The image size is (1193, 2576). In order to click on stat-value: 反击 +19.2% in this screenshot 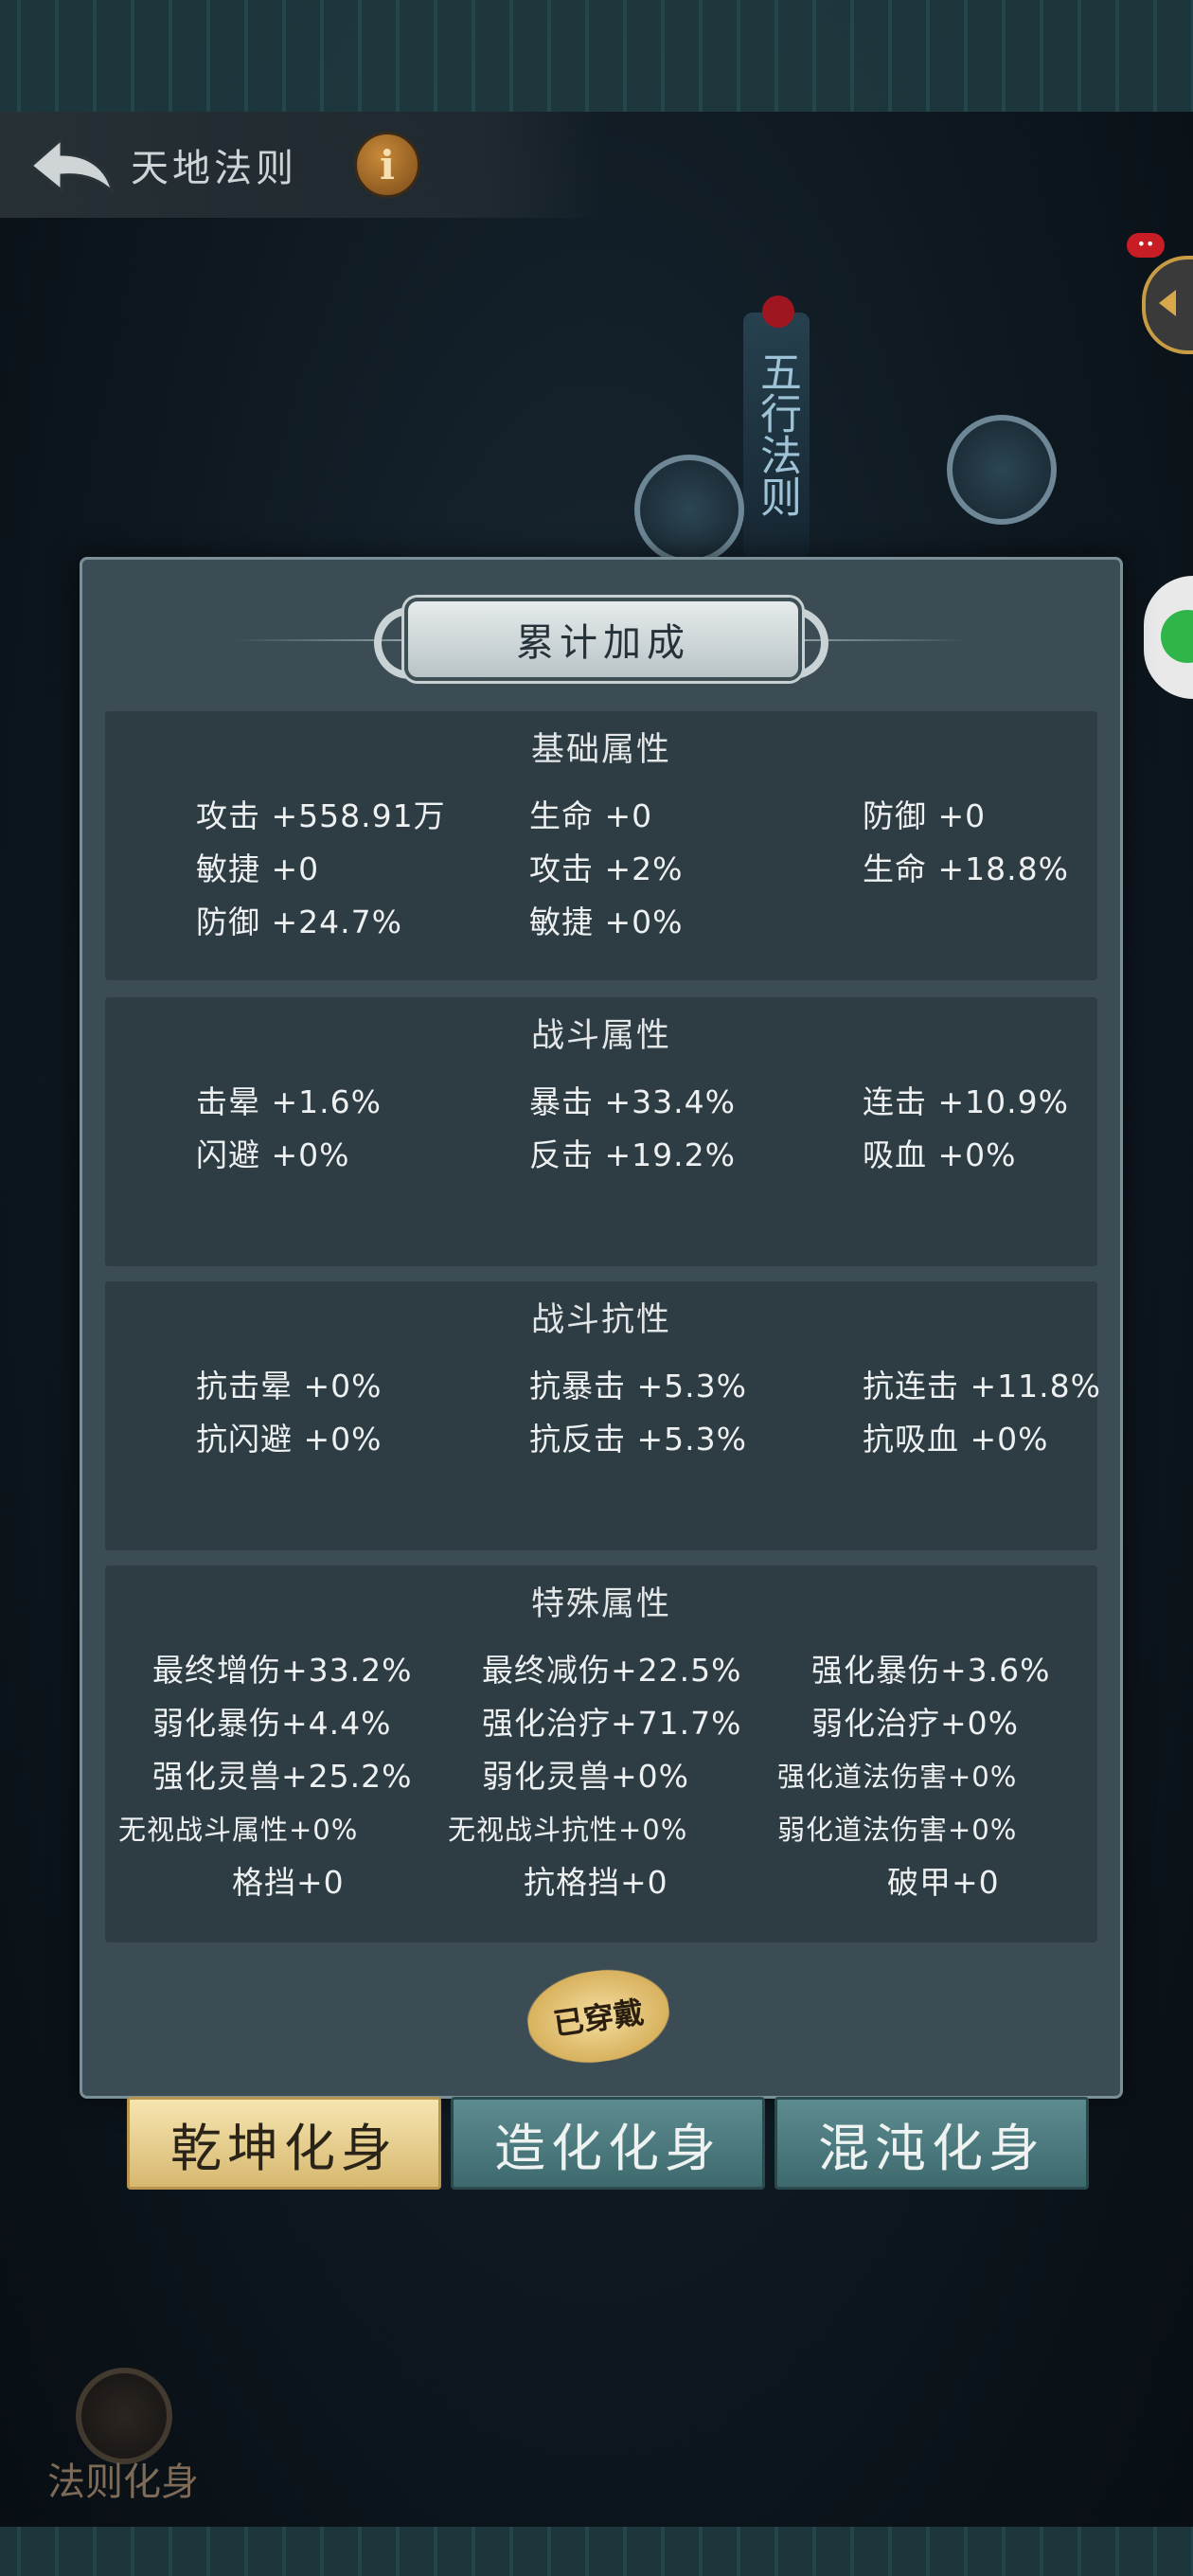, I will do `click(632, 1154)`.